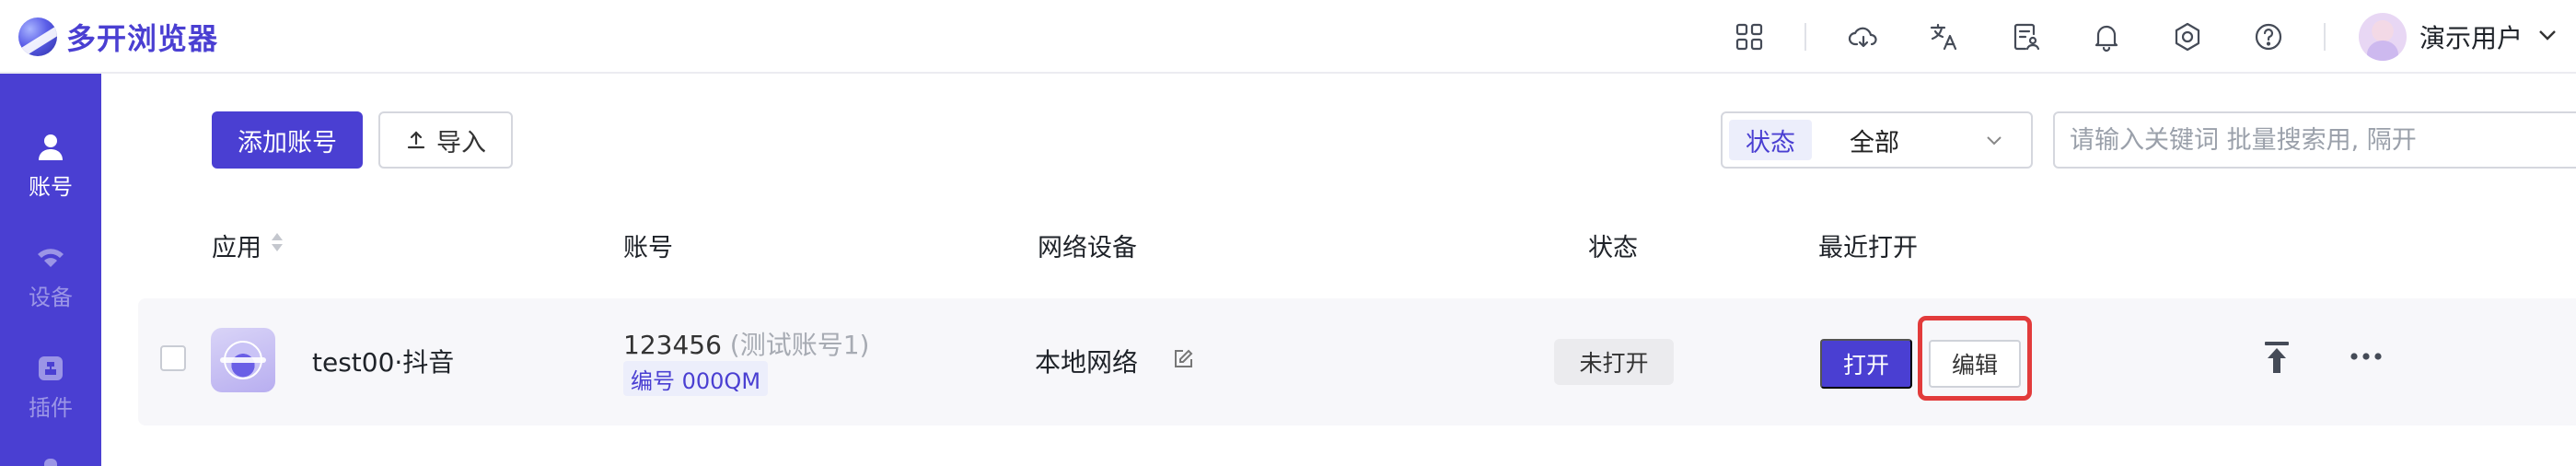 Image resolution: width=2576 pixels, height=466 pixels. What do you see at coordinates (1613, 247) in the screenshot?
I see `column-header-label: 状态` at bounding box center [1613, 247].